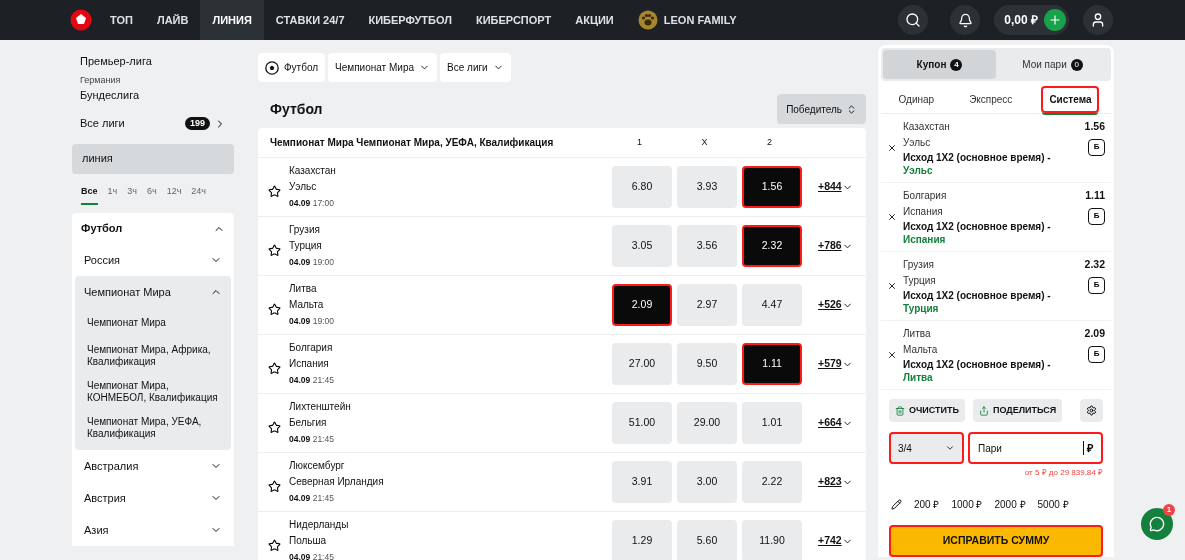 This screenshot has width=1185, height=560. I want to click on coupon-tab: Купон 4, so click(939, 64).